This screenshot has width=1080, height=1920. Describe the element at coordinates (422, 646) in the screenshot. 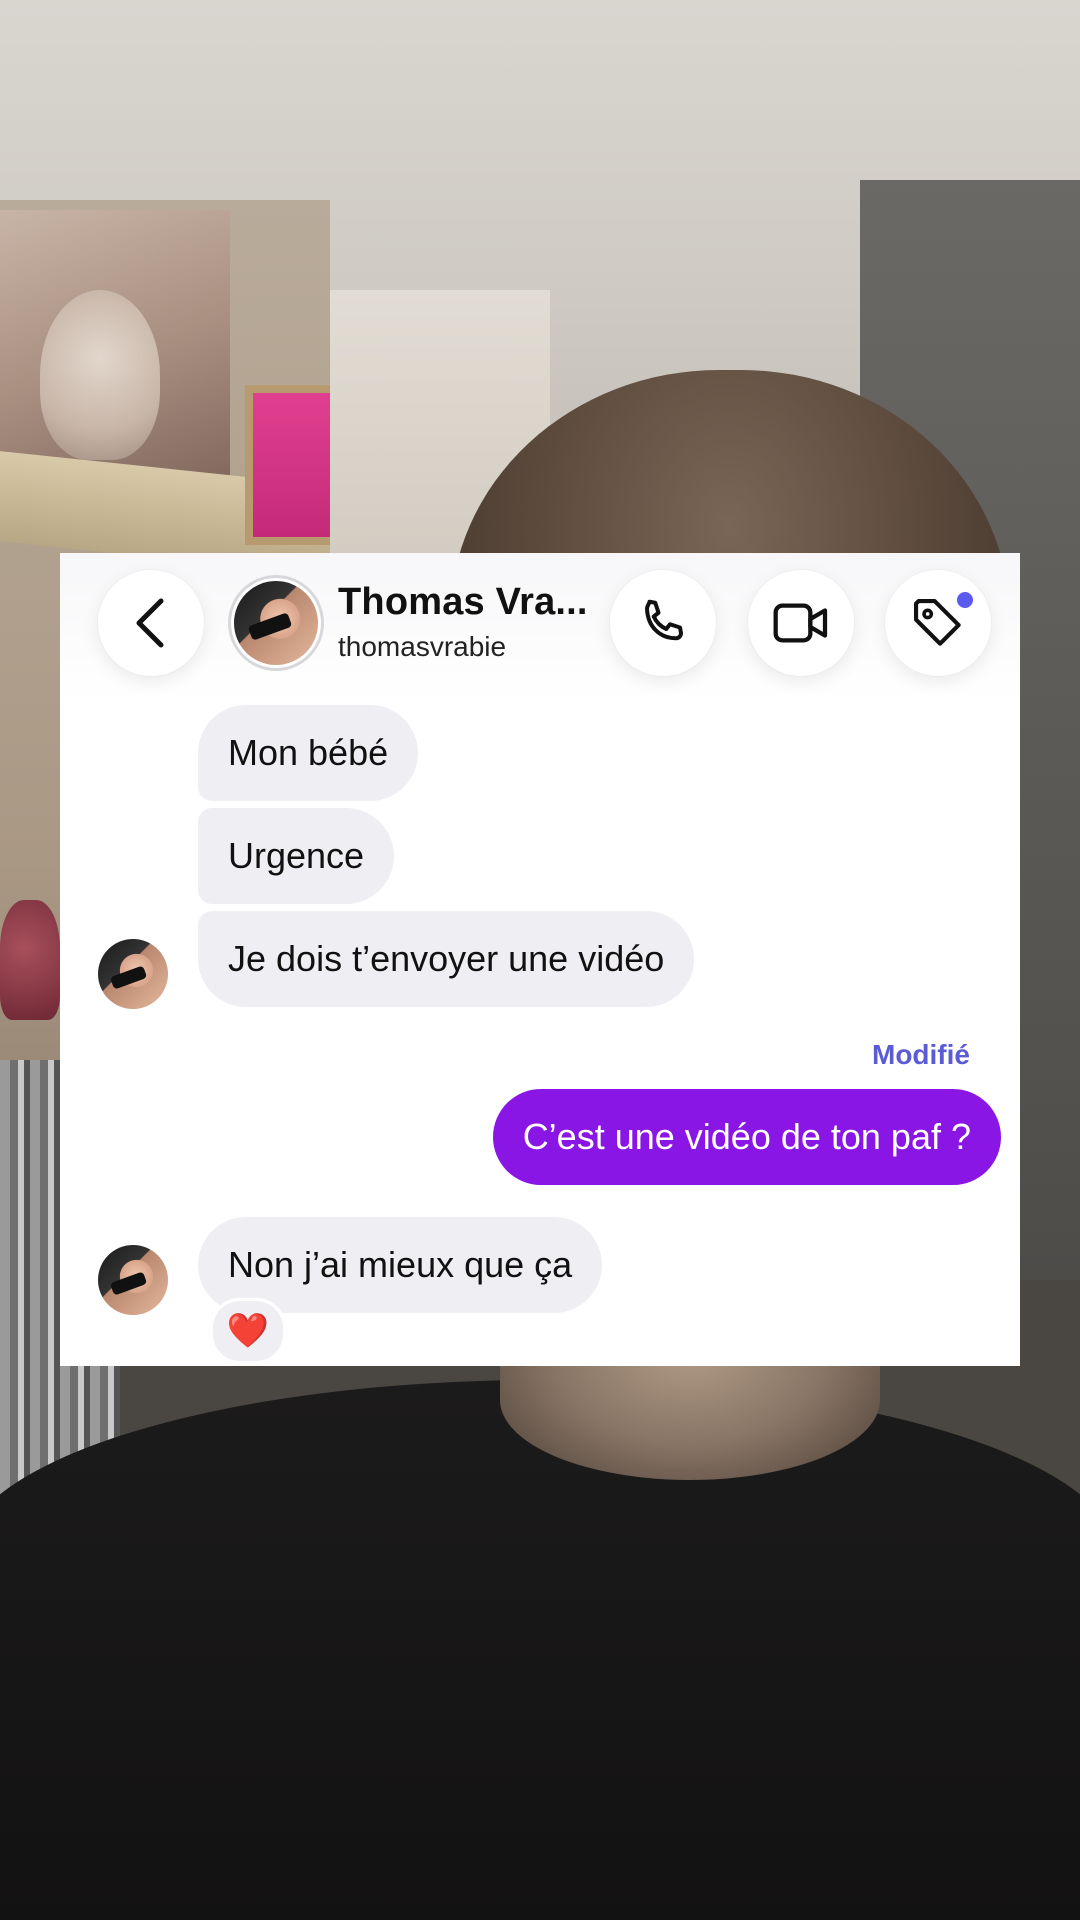

I see `contact-username: thomasvrabie` at that location.